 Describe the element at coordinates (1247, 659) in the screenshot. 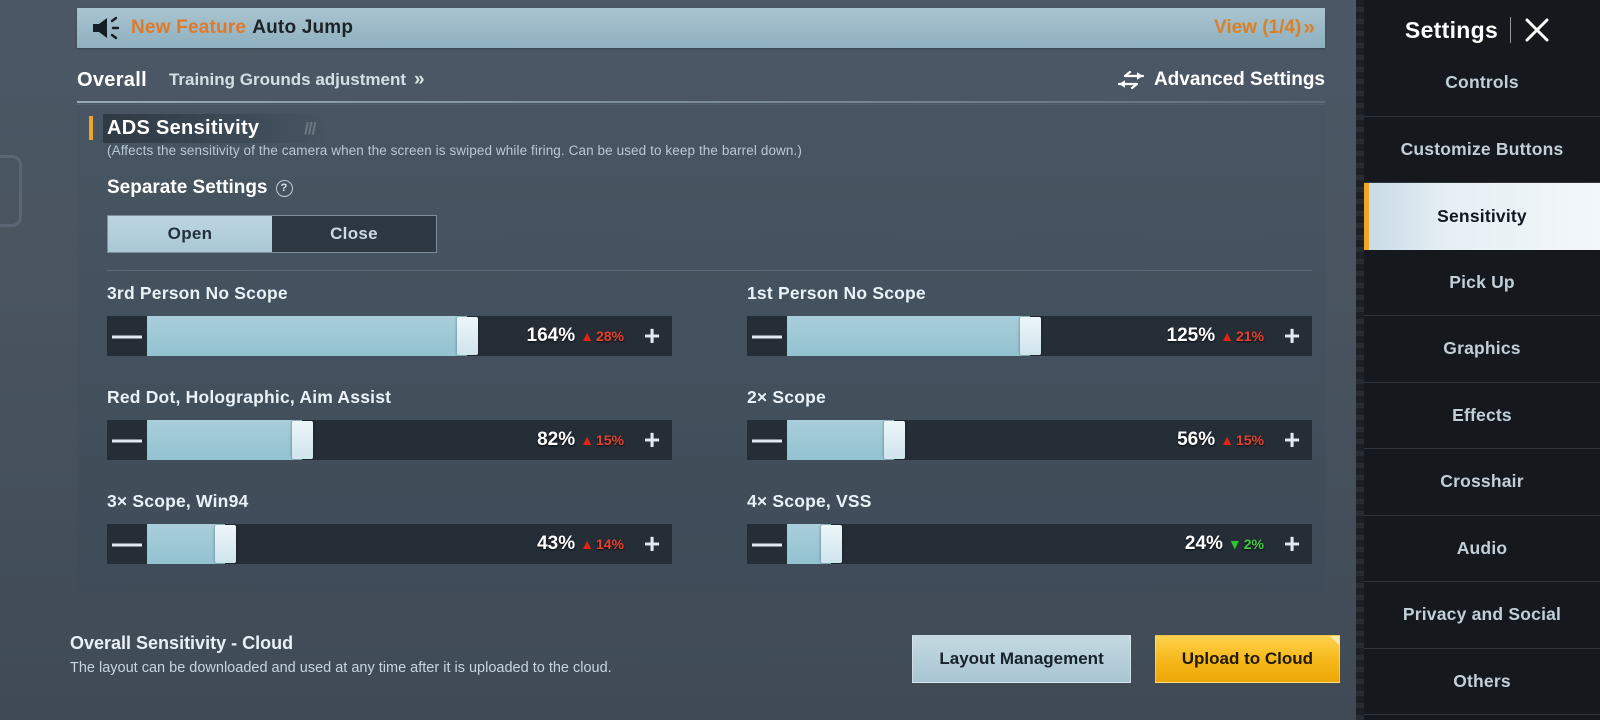

I see `upload-to-cloud-button: Upload to Cloud` at that location.